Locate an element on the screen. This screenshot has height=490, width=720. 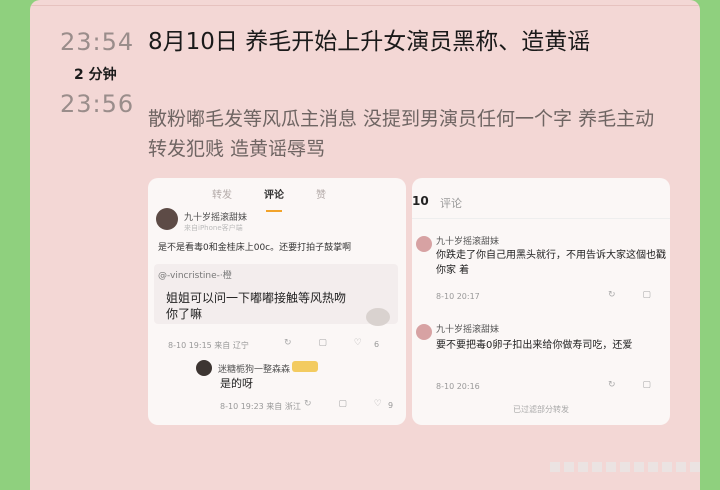
reply-text: 是的呀 is located at coordinates (236, 383).